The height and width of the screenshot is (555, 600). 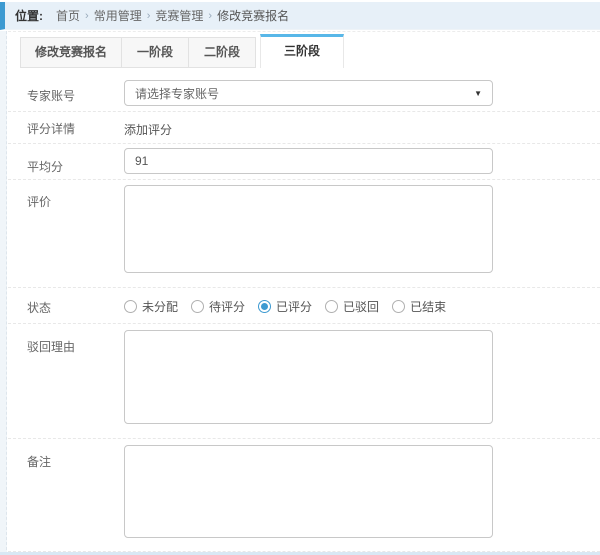 I want to click on remark-textarea, so click(x=308, y=491).